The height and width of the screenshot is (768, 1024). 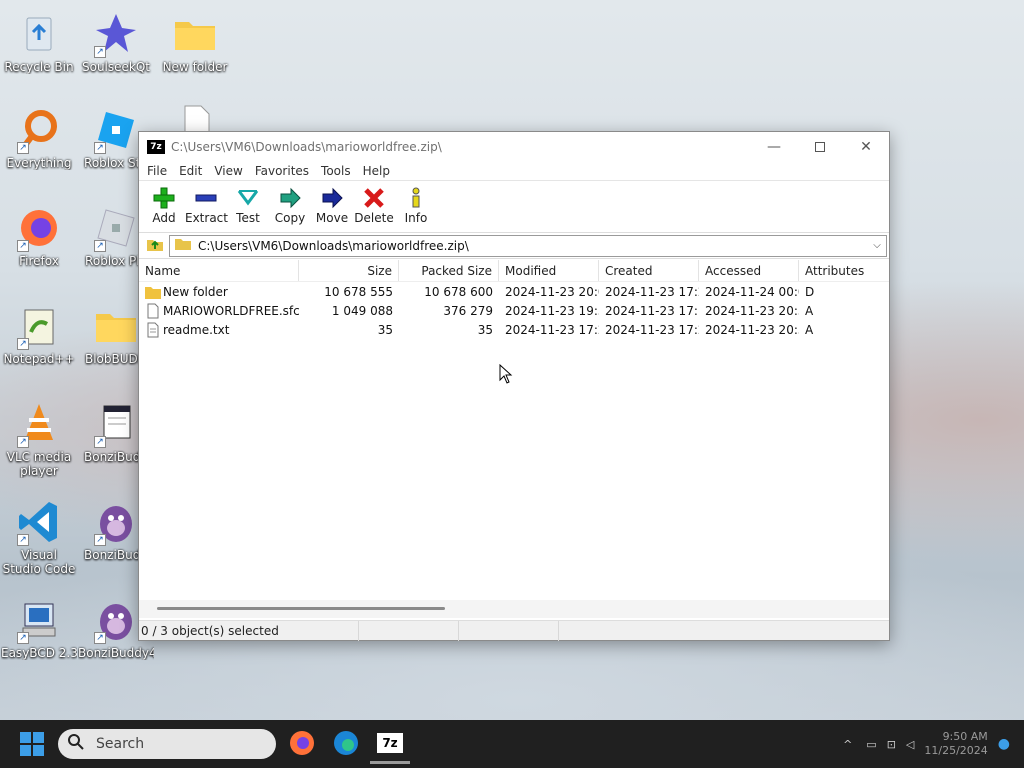 What do you see at coordinates (228, 171) in the screenshot?
I see `menu-view: View` at bounding box center [228, 171].